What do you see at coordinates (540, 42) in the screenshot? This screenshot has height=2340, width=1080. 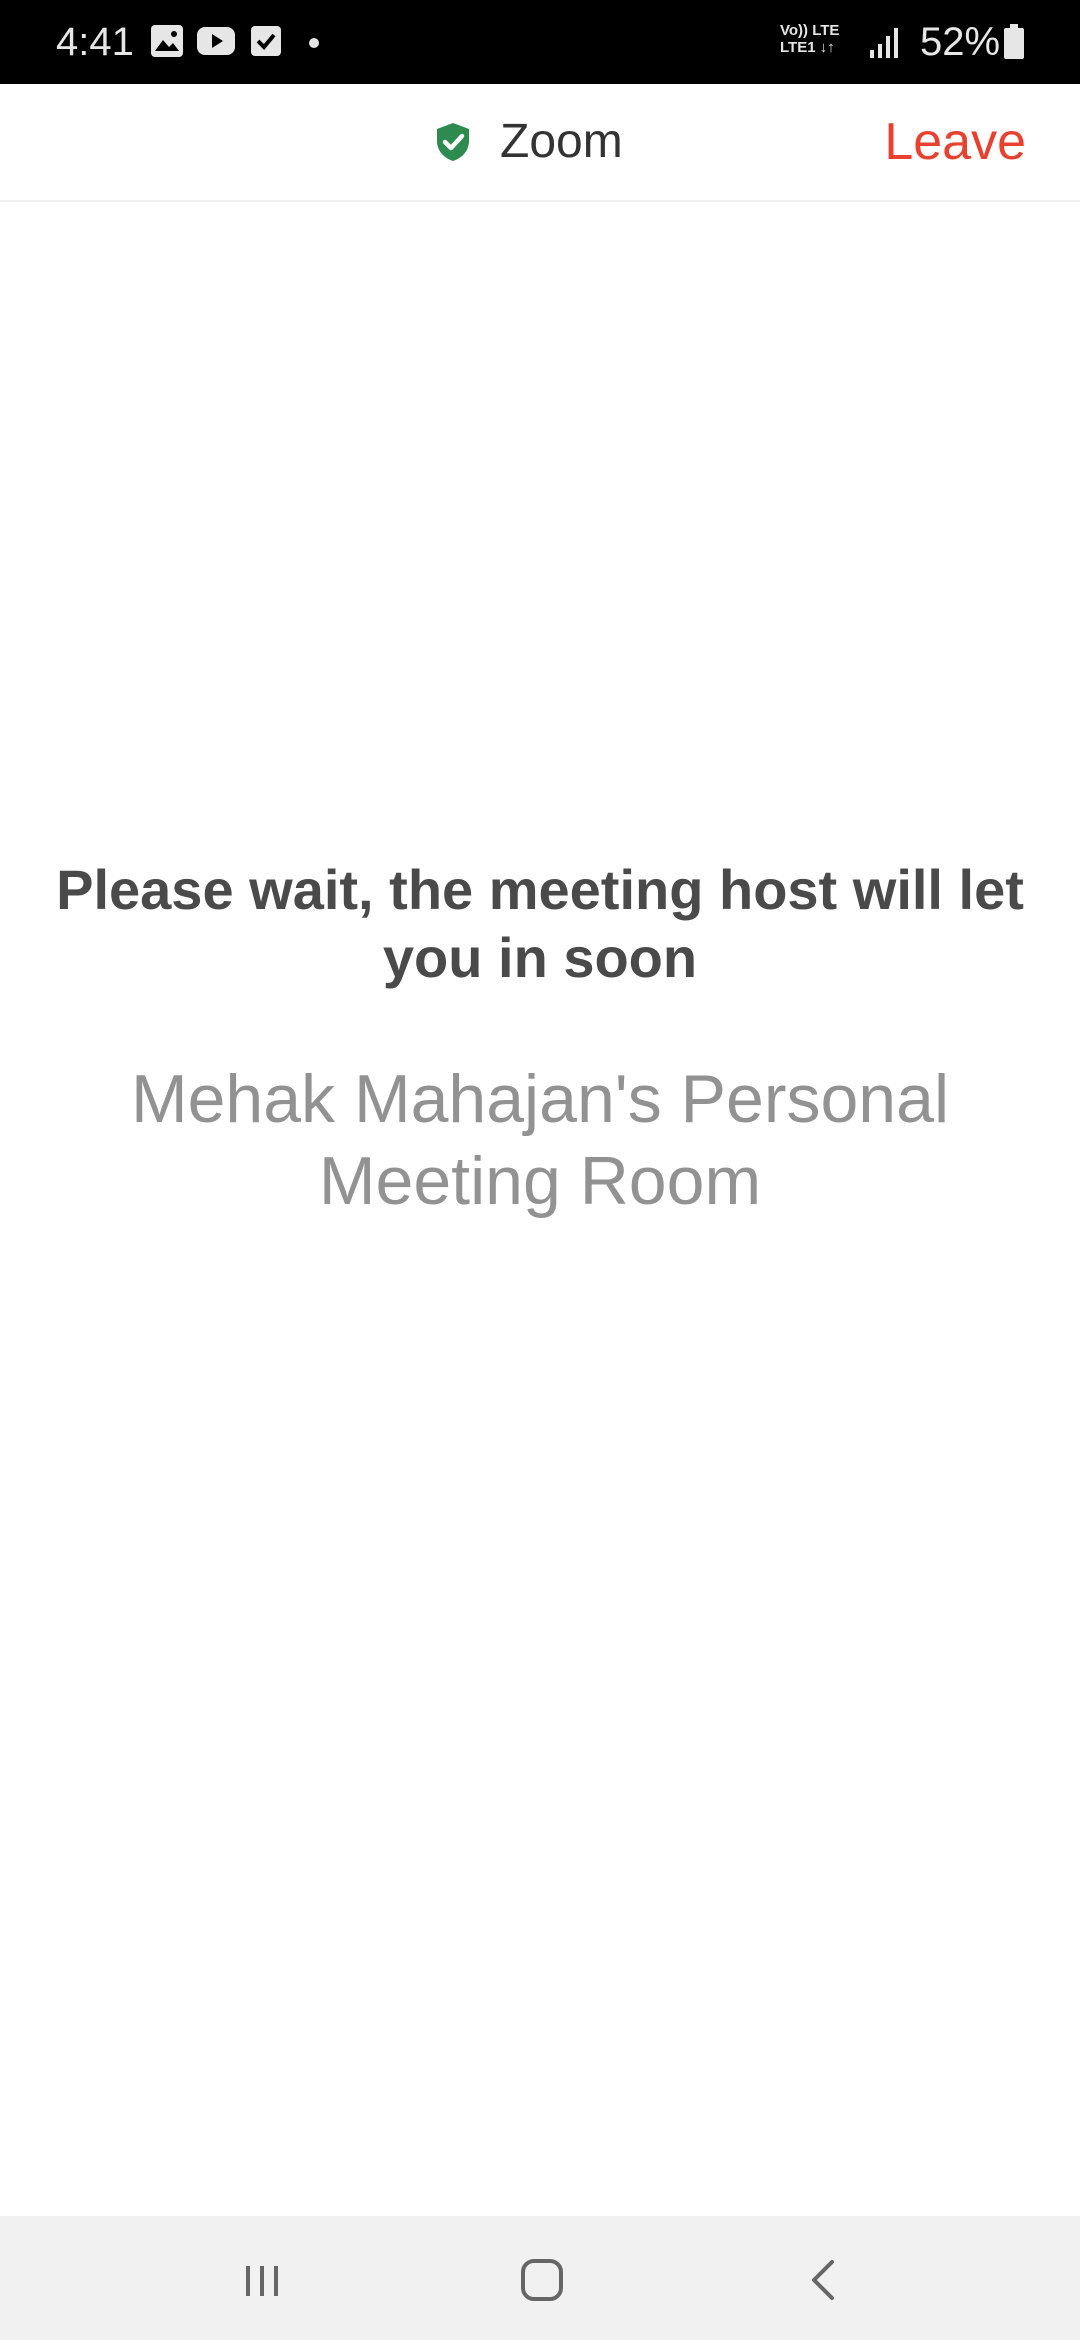 I see `status-bar: 4:41 Vo)) LTE LTE1 ↓↑ 52%` at bounding box center [540, 42].